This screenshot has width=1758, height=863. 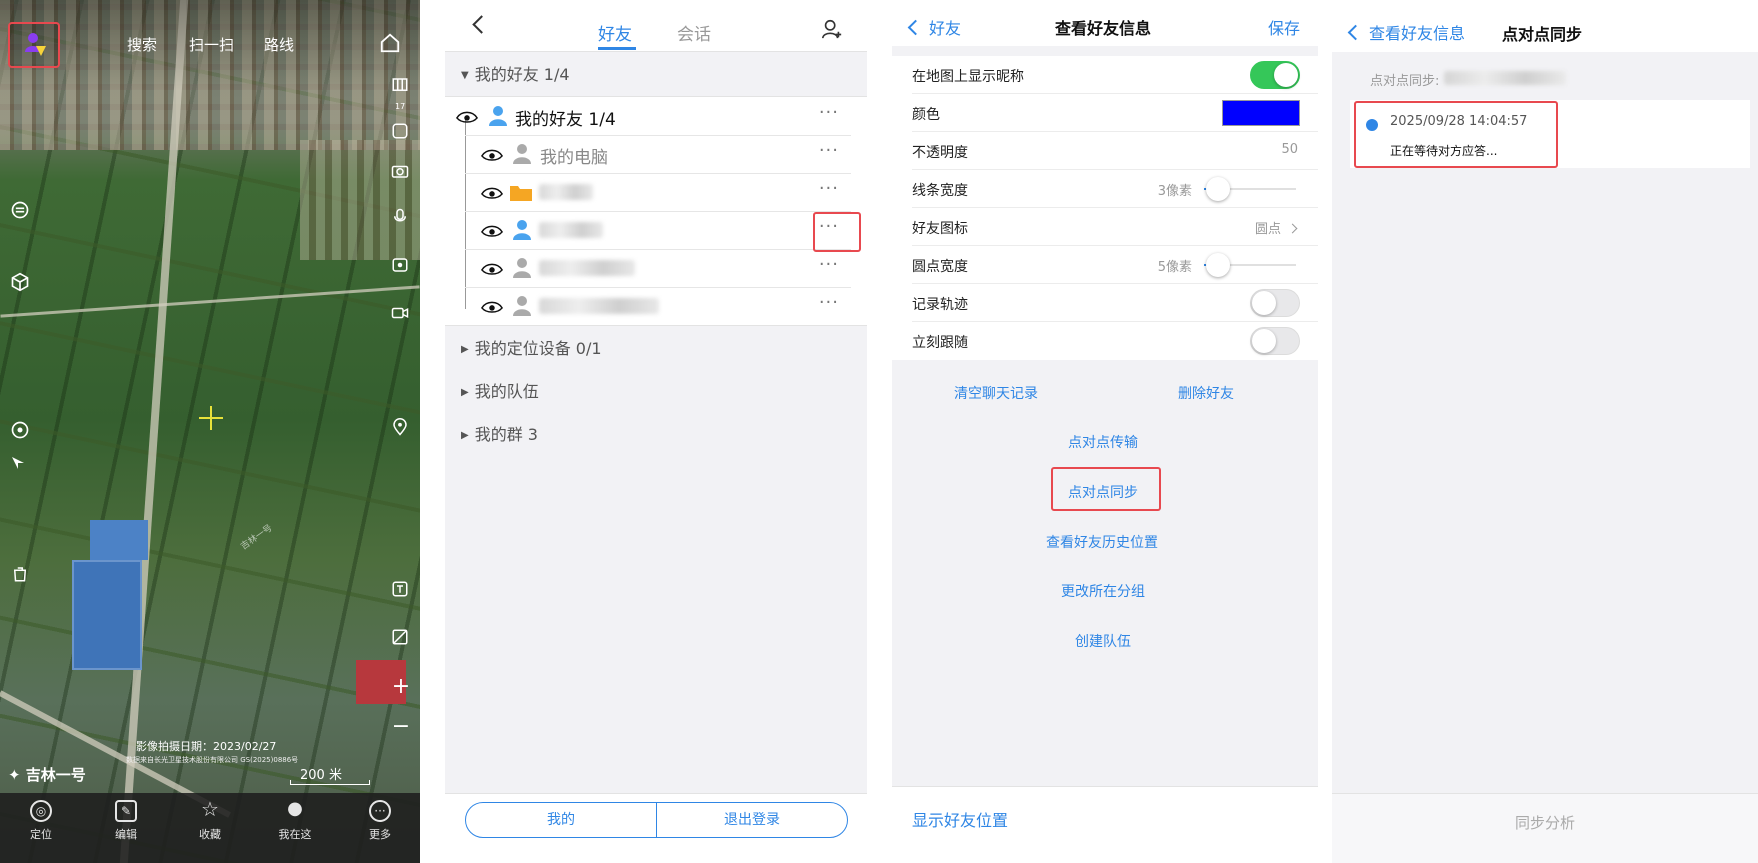 I want to click on blurred-name, so click(x=599, y=306).